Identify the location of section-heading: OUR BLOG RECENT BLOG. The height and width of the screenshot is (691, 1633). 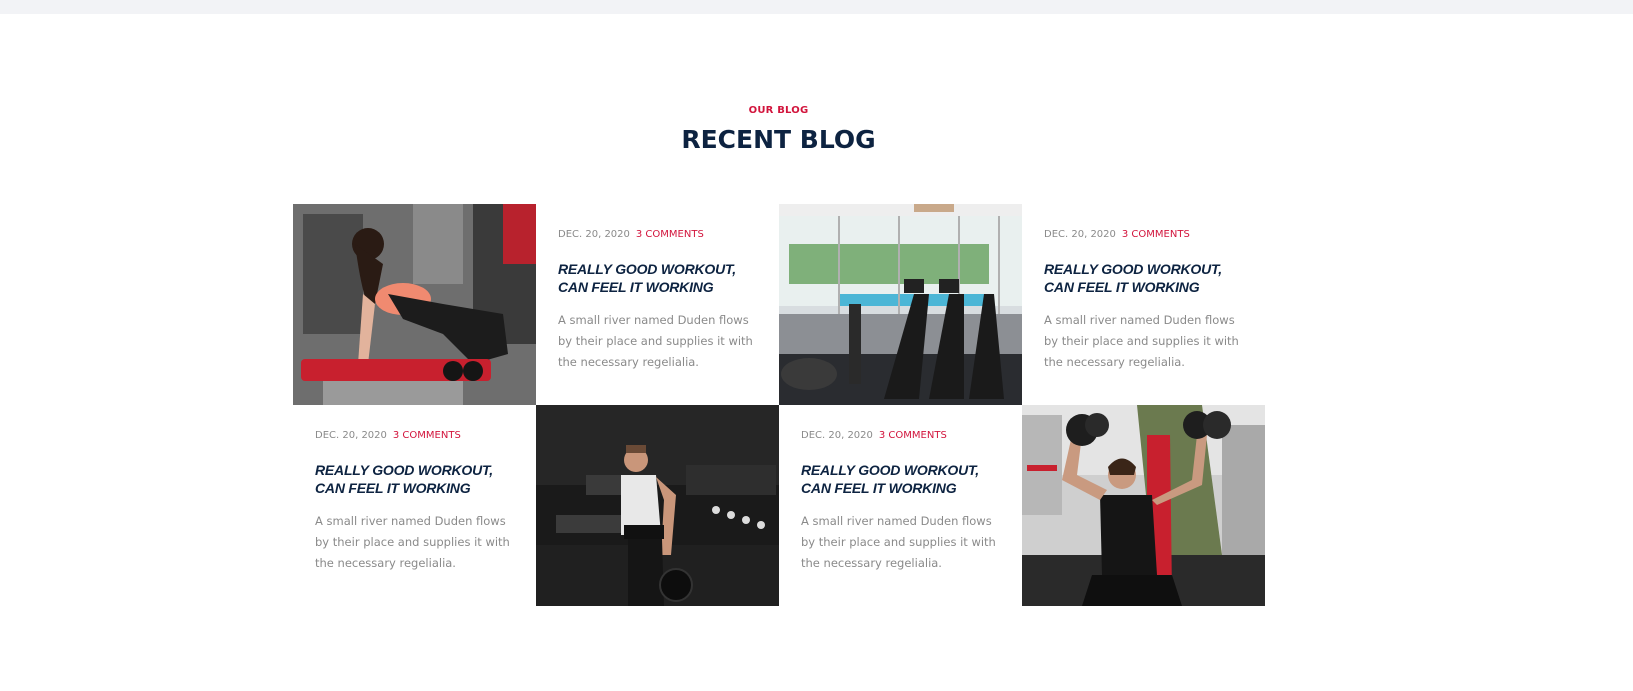
(778, 130).